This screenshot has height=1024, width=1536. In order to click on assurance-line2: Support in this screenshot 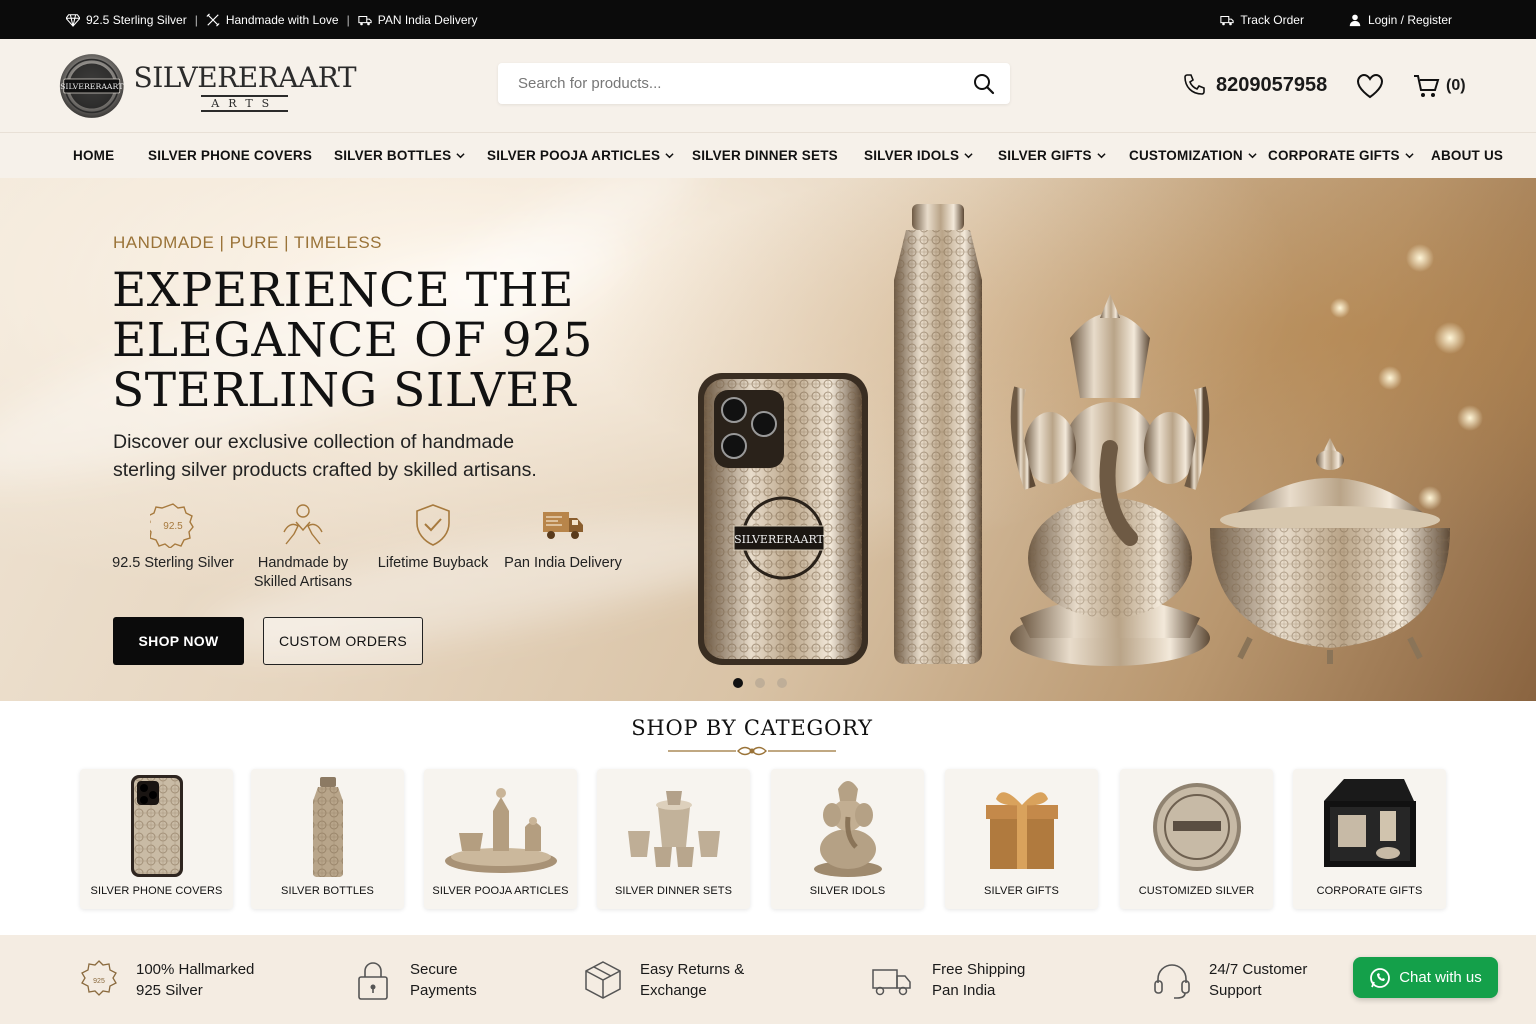, I will do `click(1235, 990)`.